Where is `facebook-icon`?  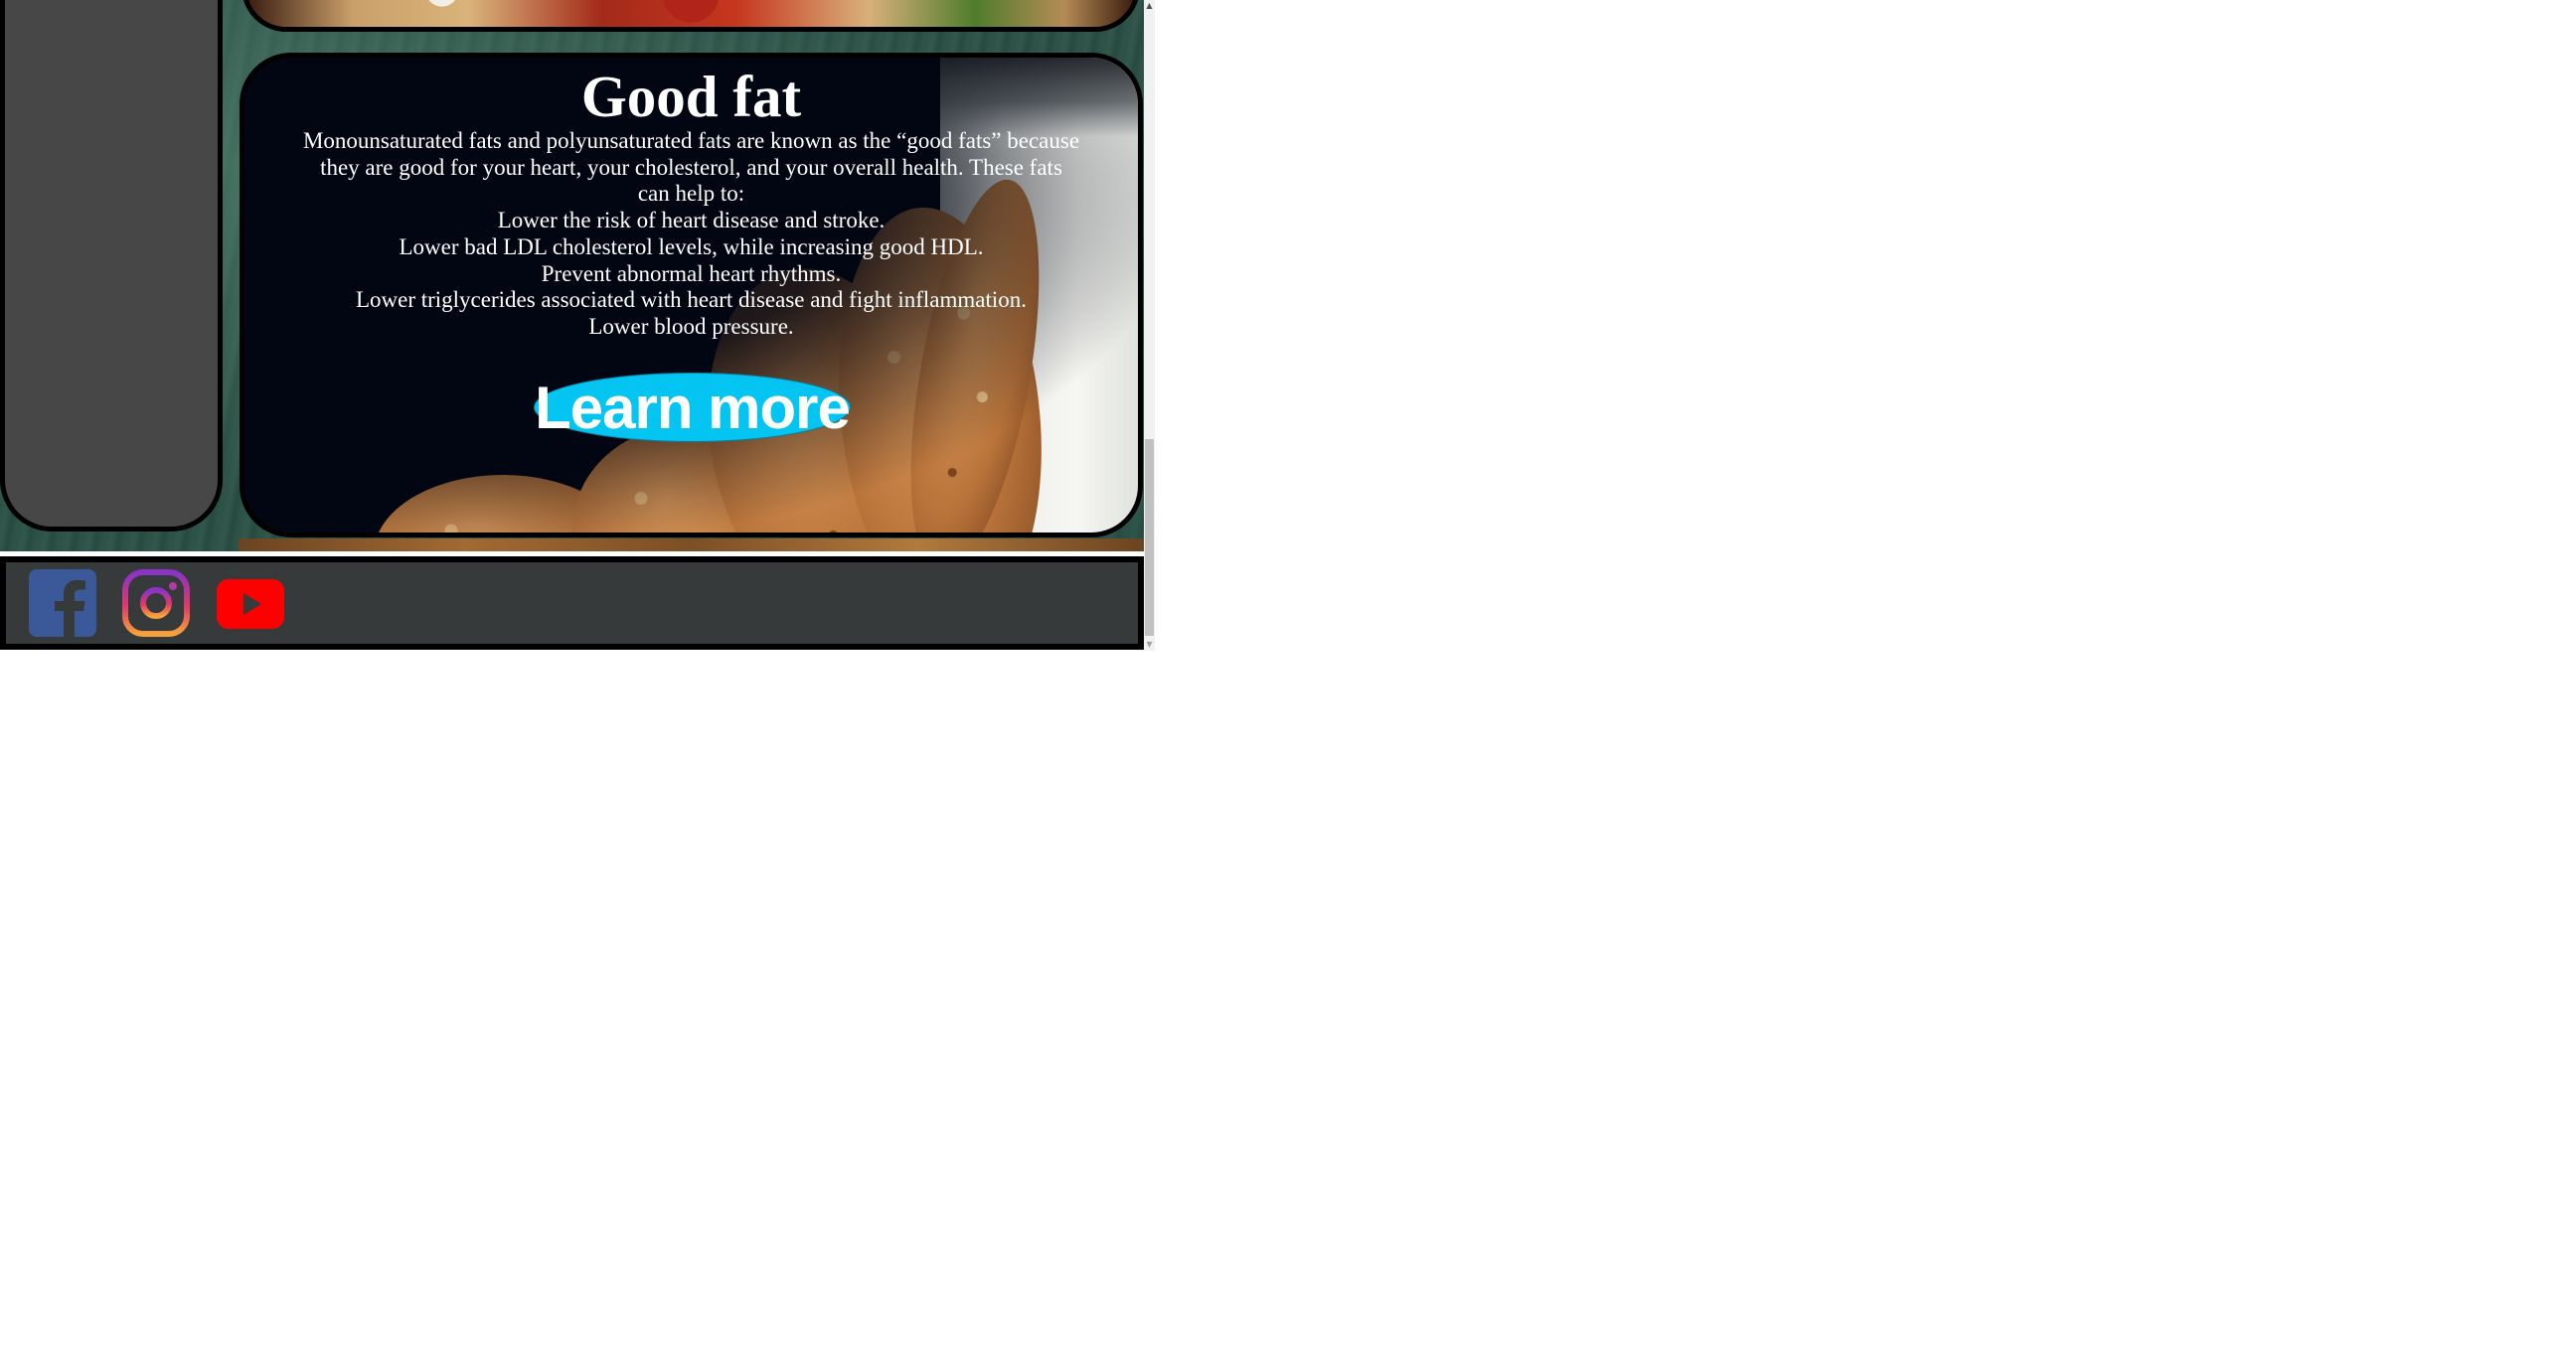 facebook-icon is located at coordinates (62, 603).